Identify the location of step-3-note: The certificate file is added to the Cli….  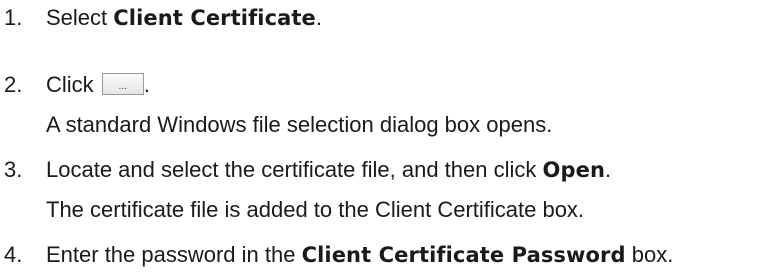
(315, 209).